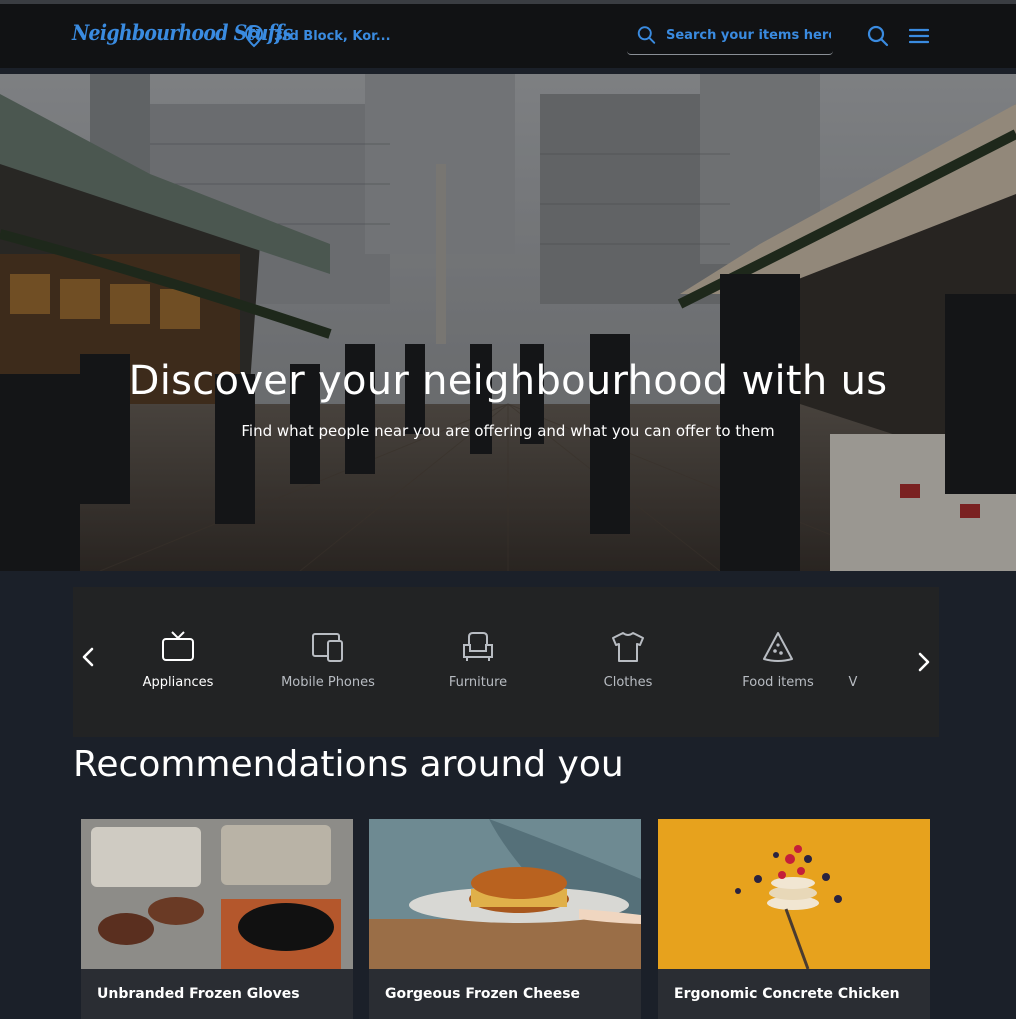 The width and height of the screenshot is (1016, 1019). What do you see at coordinates (178, 682) in the screenshot?
I see `category-label: Appliances` at bounding box center [178, 682].